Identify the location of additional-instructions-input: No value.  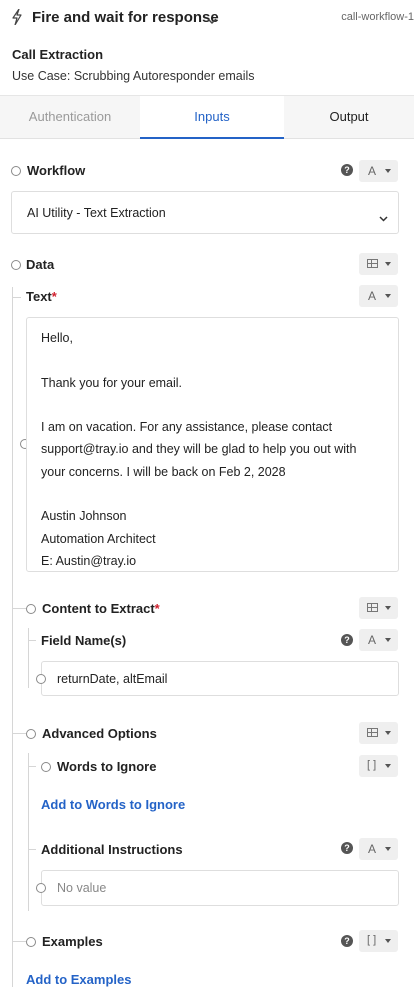
(217, 888).